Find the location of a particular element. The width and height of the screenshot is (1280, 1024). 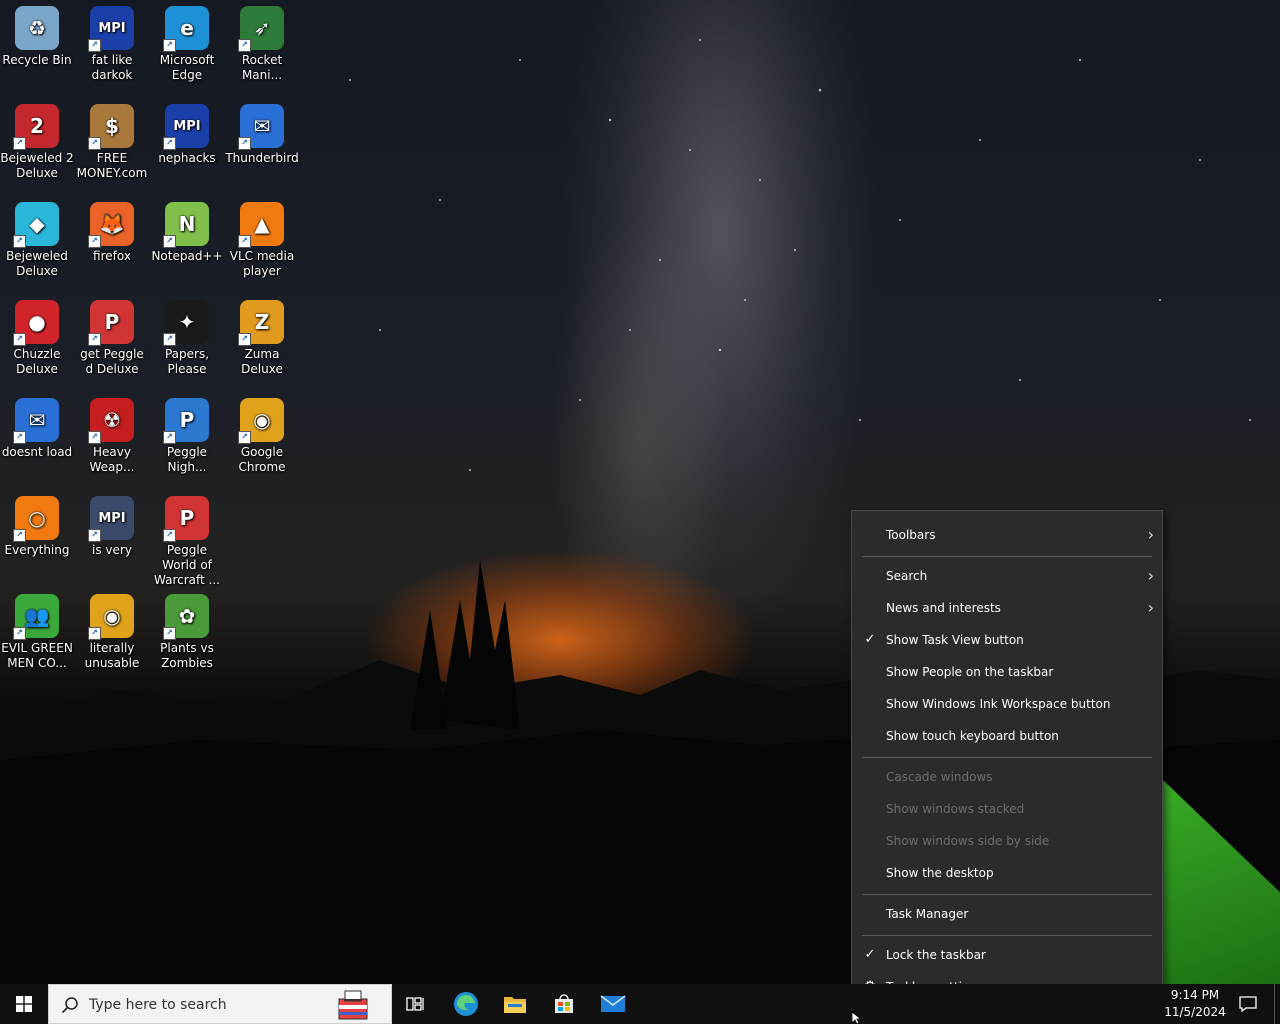

desktop-shortcut: Z ↗ Zuma Deluxe is located at coordinates (262, 335).